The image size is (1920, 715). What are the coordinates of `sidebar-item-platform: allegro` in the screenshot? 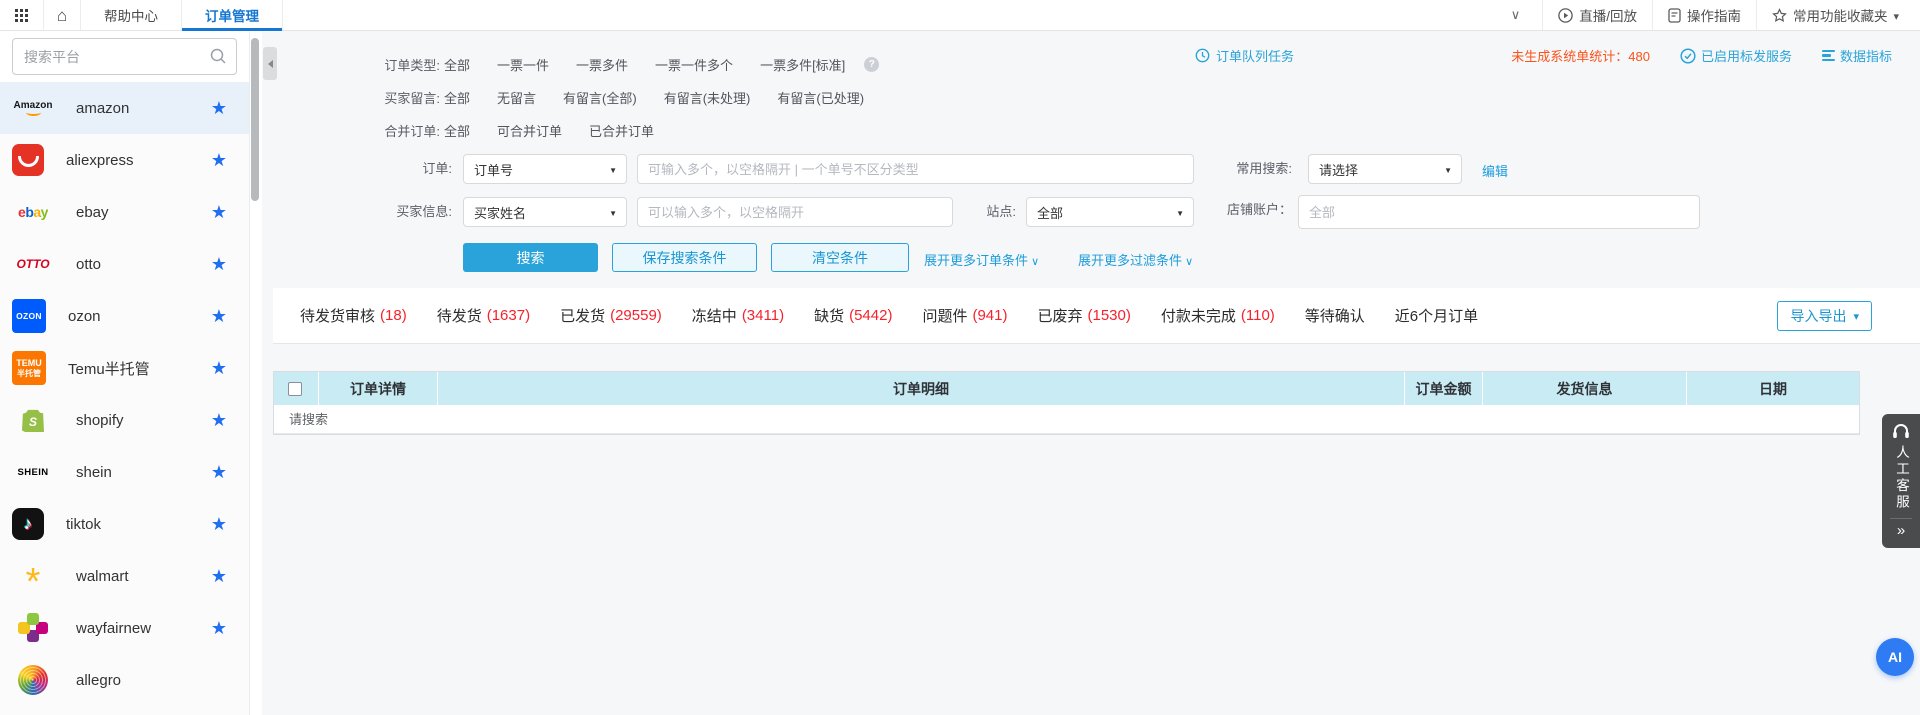 It's located at (124, 680).